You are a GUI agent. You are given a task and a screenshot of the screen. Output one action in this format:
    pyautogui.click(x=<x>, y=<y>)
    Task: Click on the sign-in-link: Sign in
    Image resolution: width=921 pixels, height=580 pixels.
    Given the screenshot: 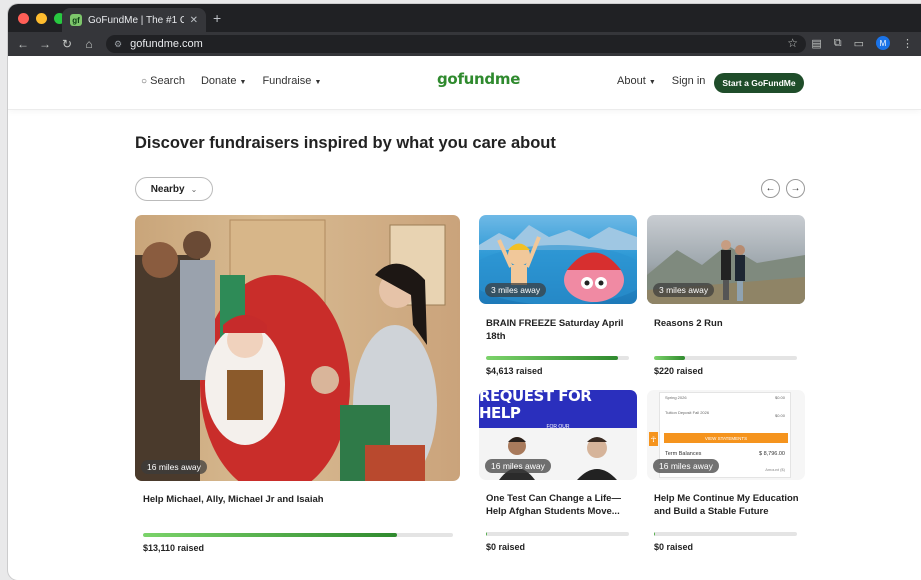 What is the action you would take?
    pyautogui.click(x=689, y=81)
    